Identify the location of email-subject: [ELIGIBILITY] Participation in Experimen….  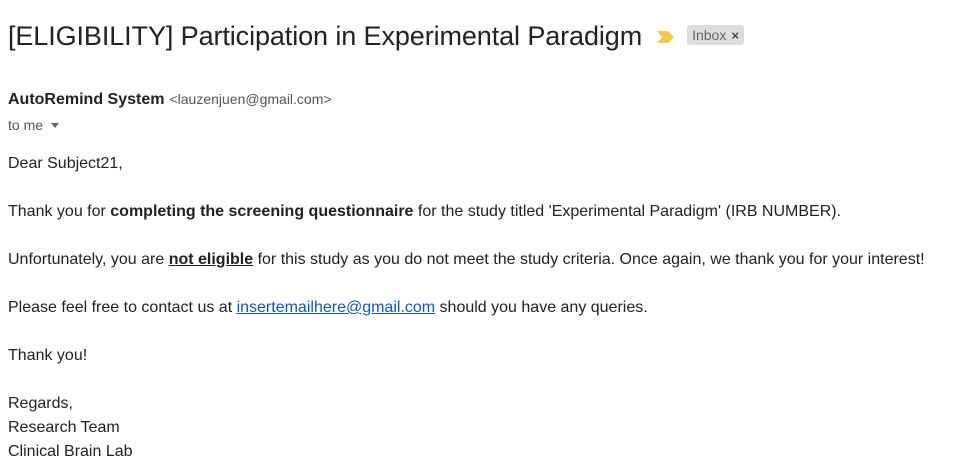
(325, 35).